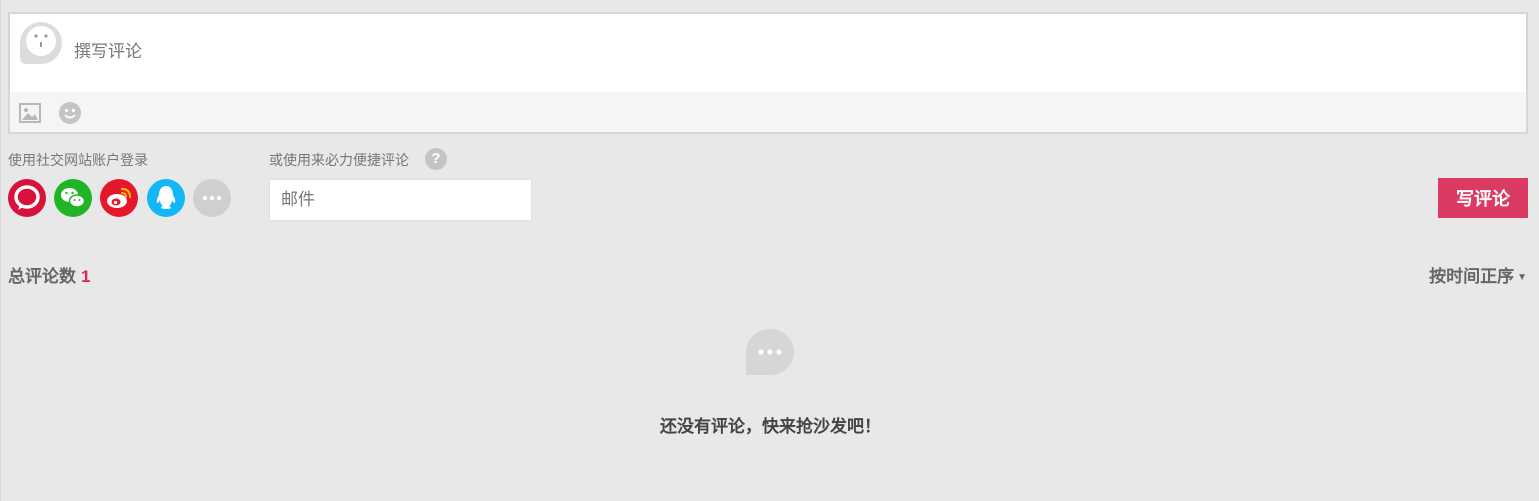  I want to click on qq-login-icon, so click(166, 198).